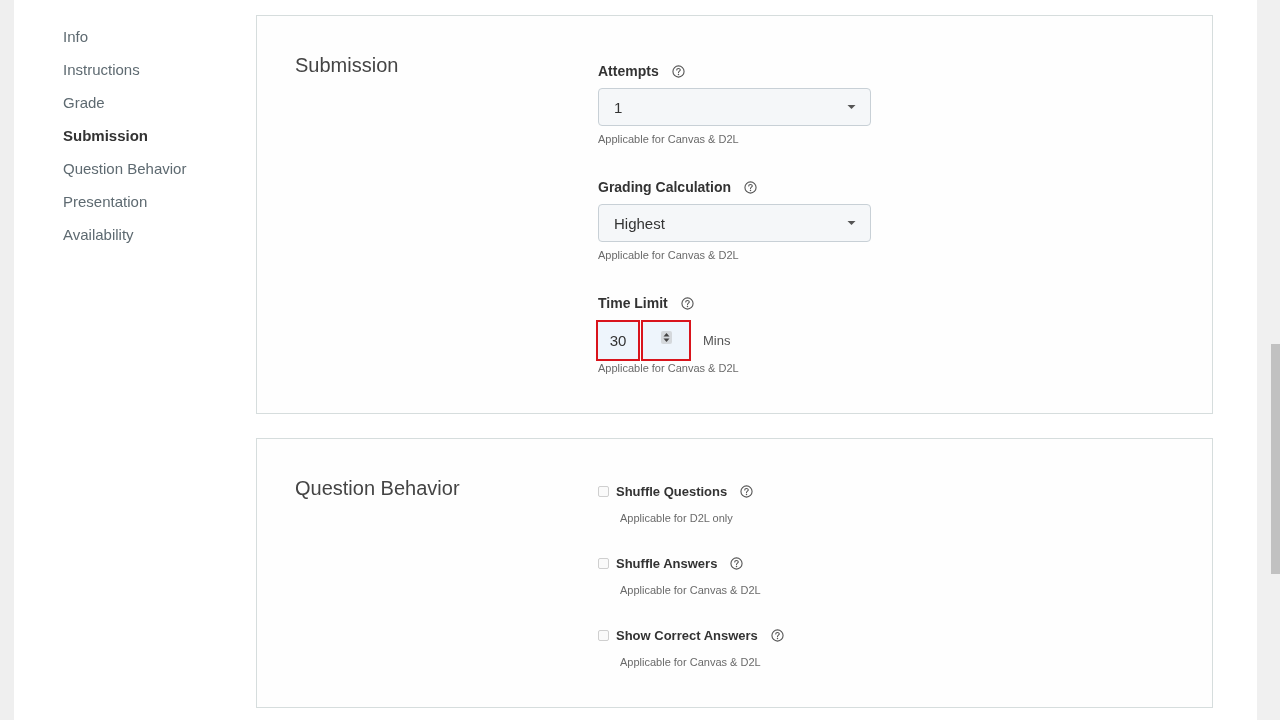 Image resolution: width=1280 pixels, height=720 pixels. I want to click on unit-label: Mins, so click(717, 340).